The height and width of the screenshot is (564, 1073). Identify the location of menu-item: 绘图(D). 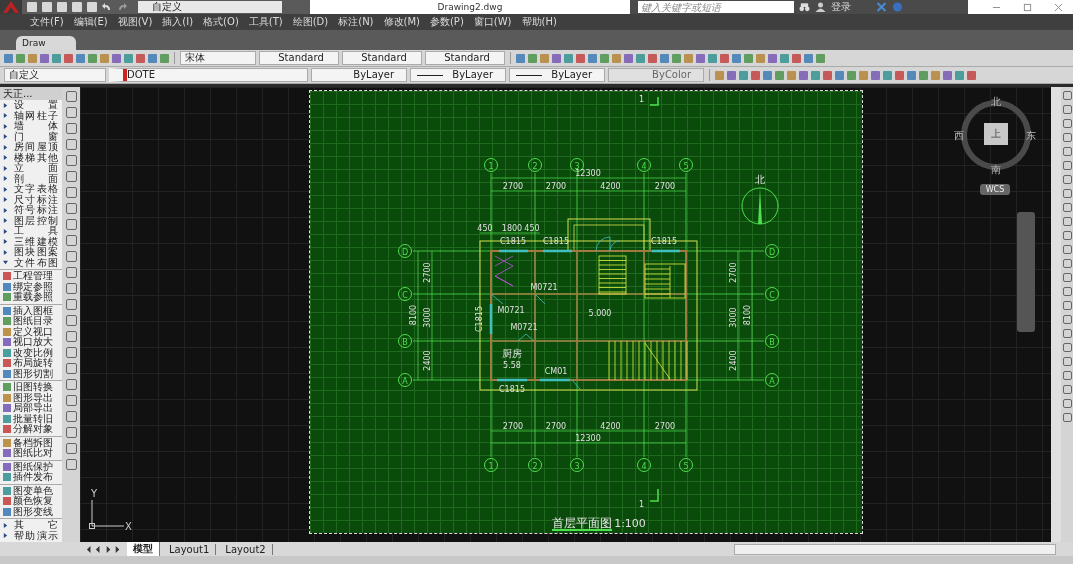
(310, 22).